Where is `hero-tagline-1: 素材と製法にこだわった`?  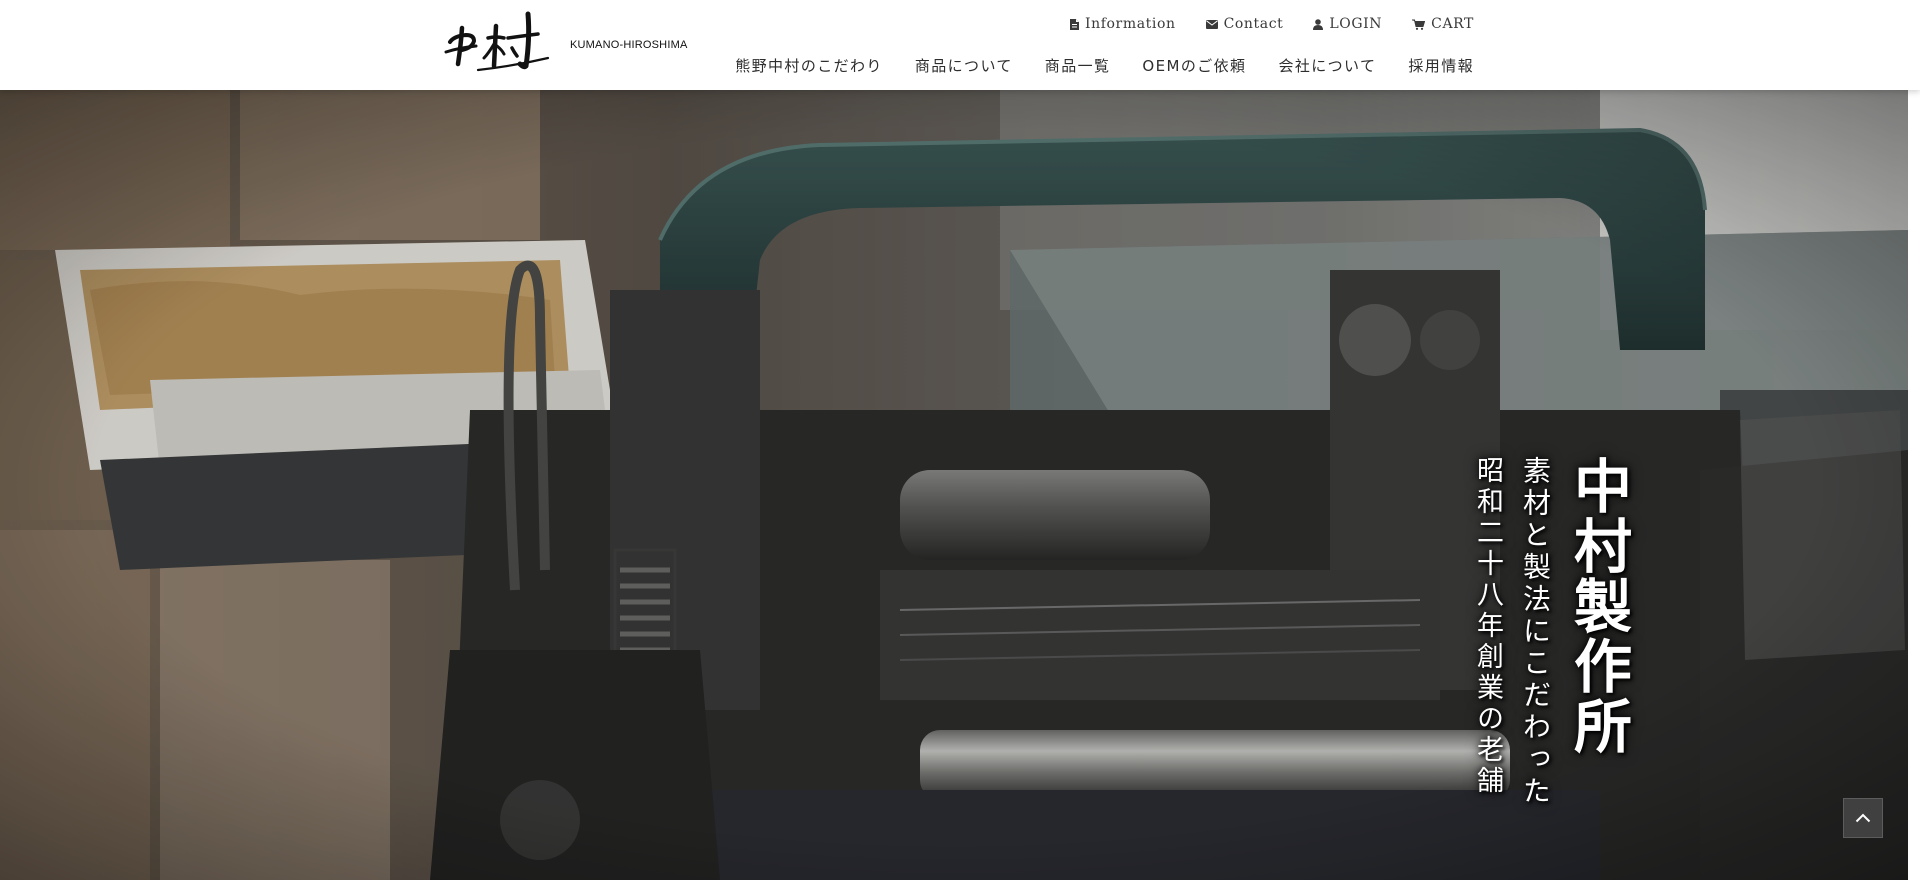 hero-tagline-1: 素材と製法にこだわった is located at coordinates (1535, 632).